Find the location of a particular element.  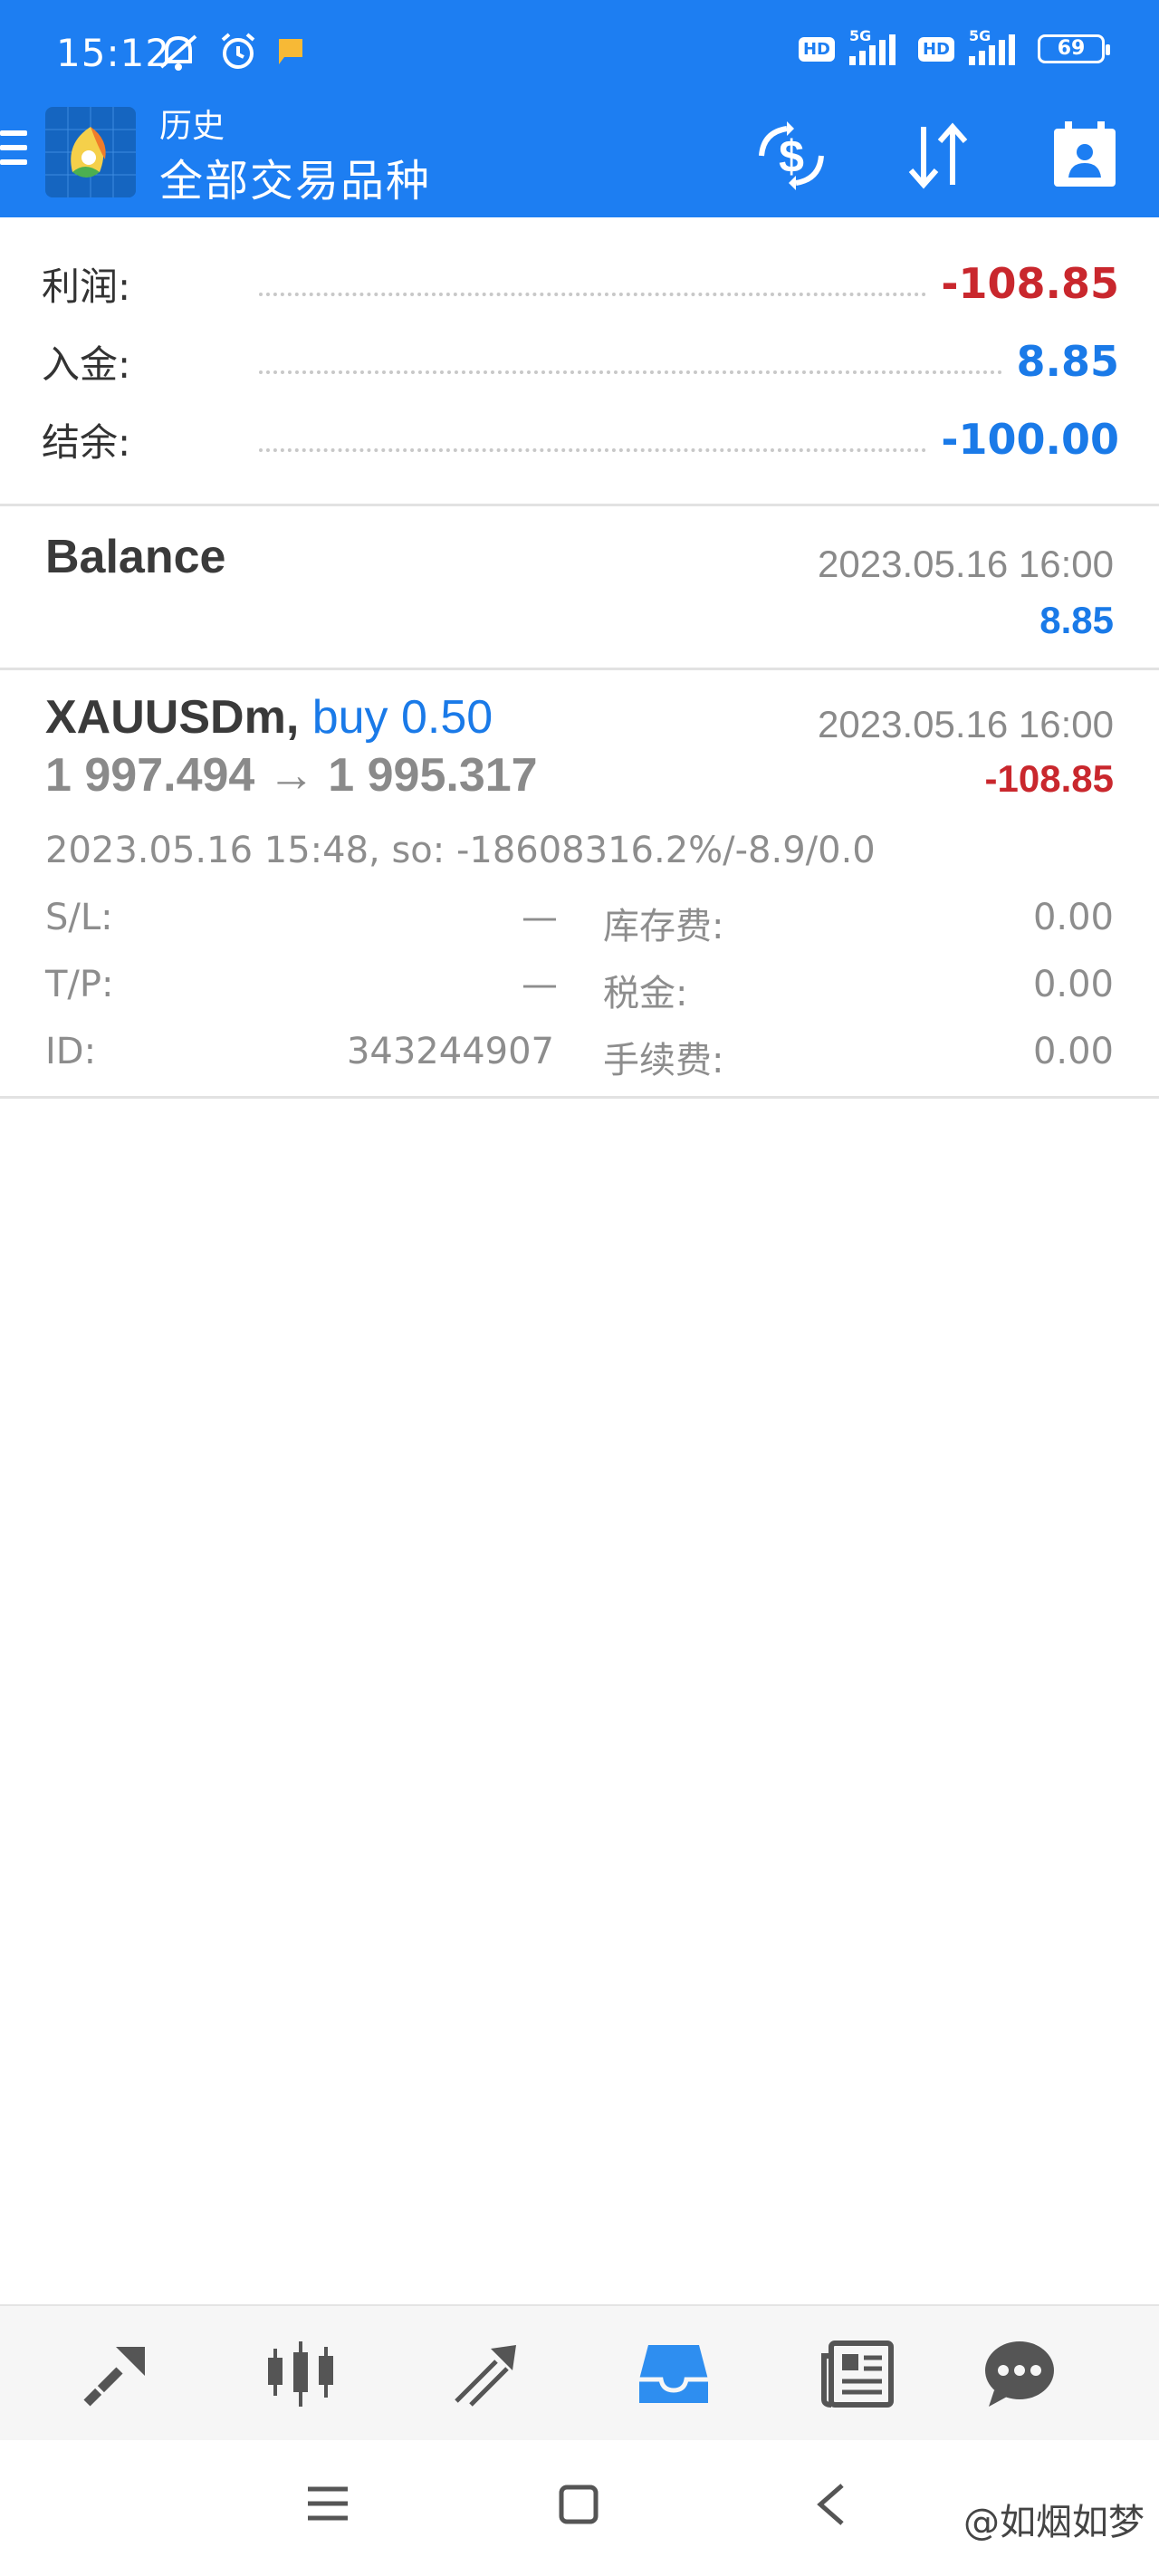

back-chevron-icon is located at coordinates (830, 2504).